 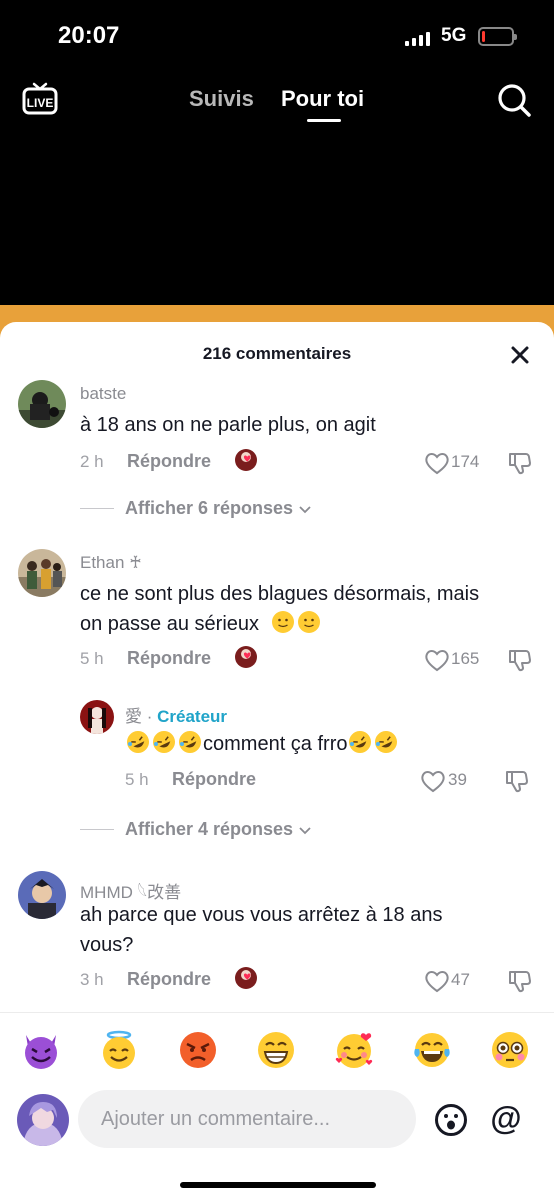 I want to click on angel-emoji, so click(x=119, y=1050).